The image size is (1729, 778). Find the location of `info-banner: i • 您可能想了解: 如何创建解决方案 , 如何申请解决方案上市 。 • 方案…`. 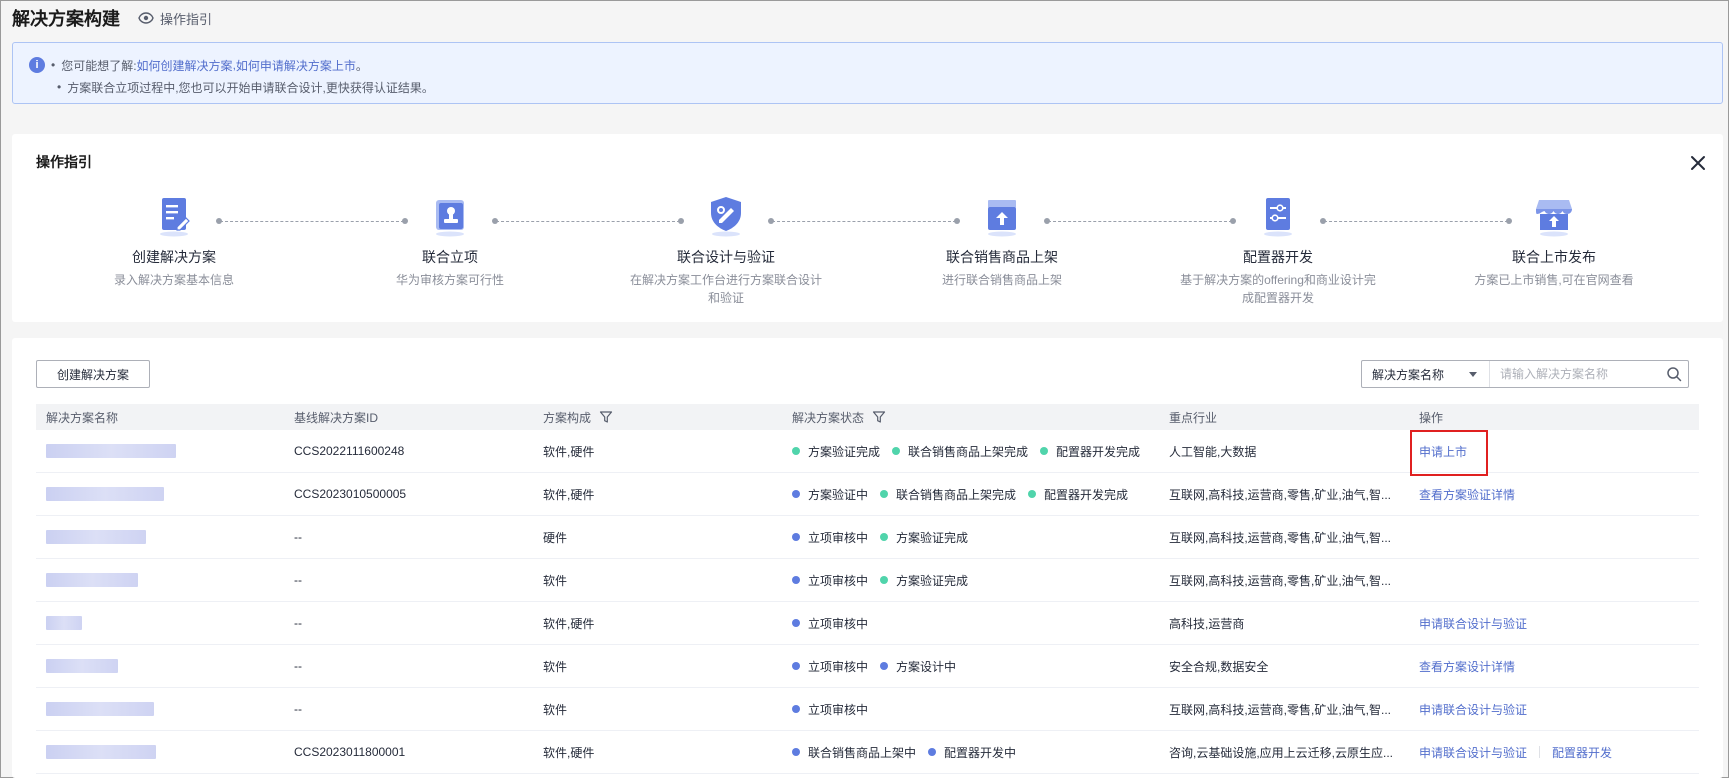

info-banner: i • 您可能想了解: 如何创建解决方案 , 如何申请解决方案上市 。 • 方案… is located at coordinates (867, 73).